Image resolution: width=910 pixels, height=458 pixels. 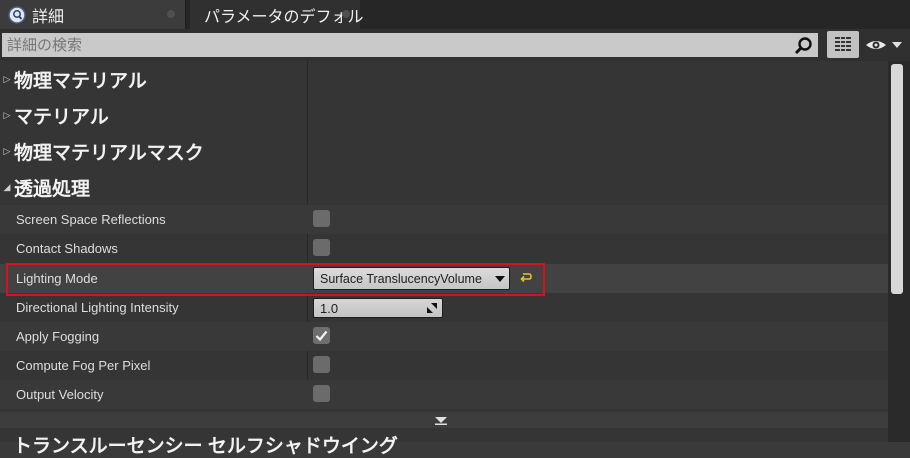 I want to click on tab-bar: 詳細 パラメータのデフォル, so click(x=455, y=14).